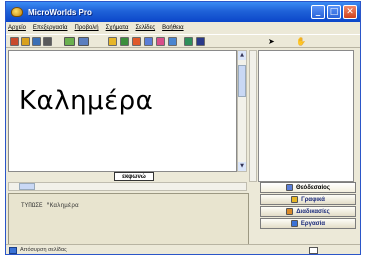 Image resolution: width=366 pixels, height=256 pixels. Describe the element at coordinates (183, 249) in the screenshot. I see `status-bar: Απόσυρση σελίδας` at that location.